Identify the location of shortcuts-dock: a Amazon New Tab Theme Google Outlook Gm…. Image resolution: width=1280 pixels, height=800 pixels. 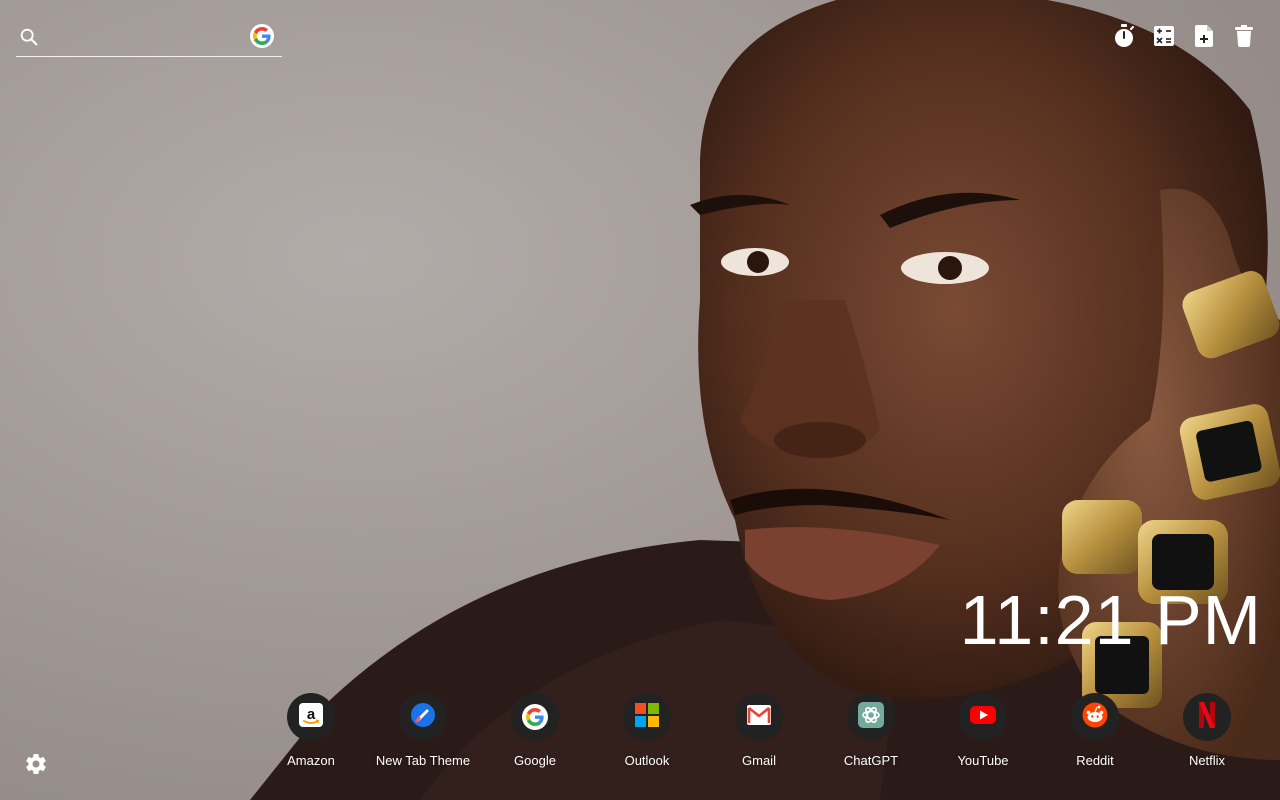
(759, 731).